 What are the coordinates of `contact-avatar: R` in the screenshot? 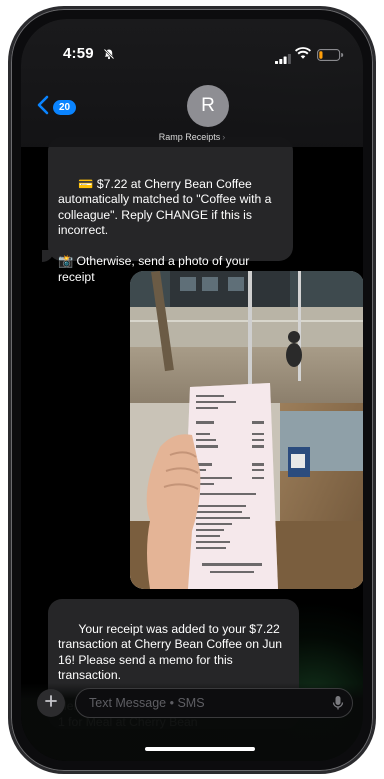 It's located at (208, 106).